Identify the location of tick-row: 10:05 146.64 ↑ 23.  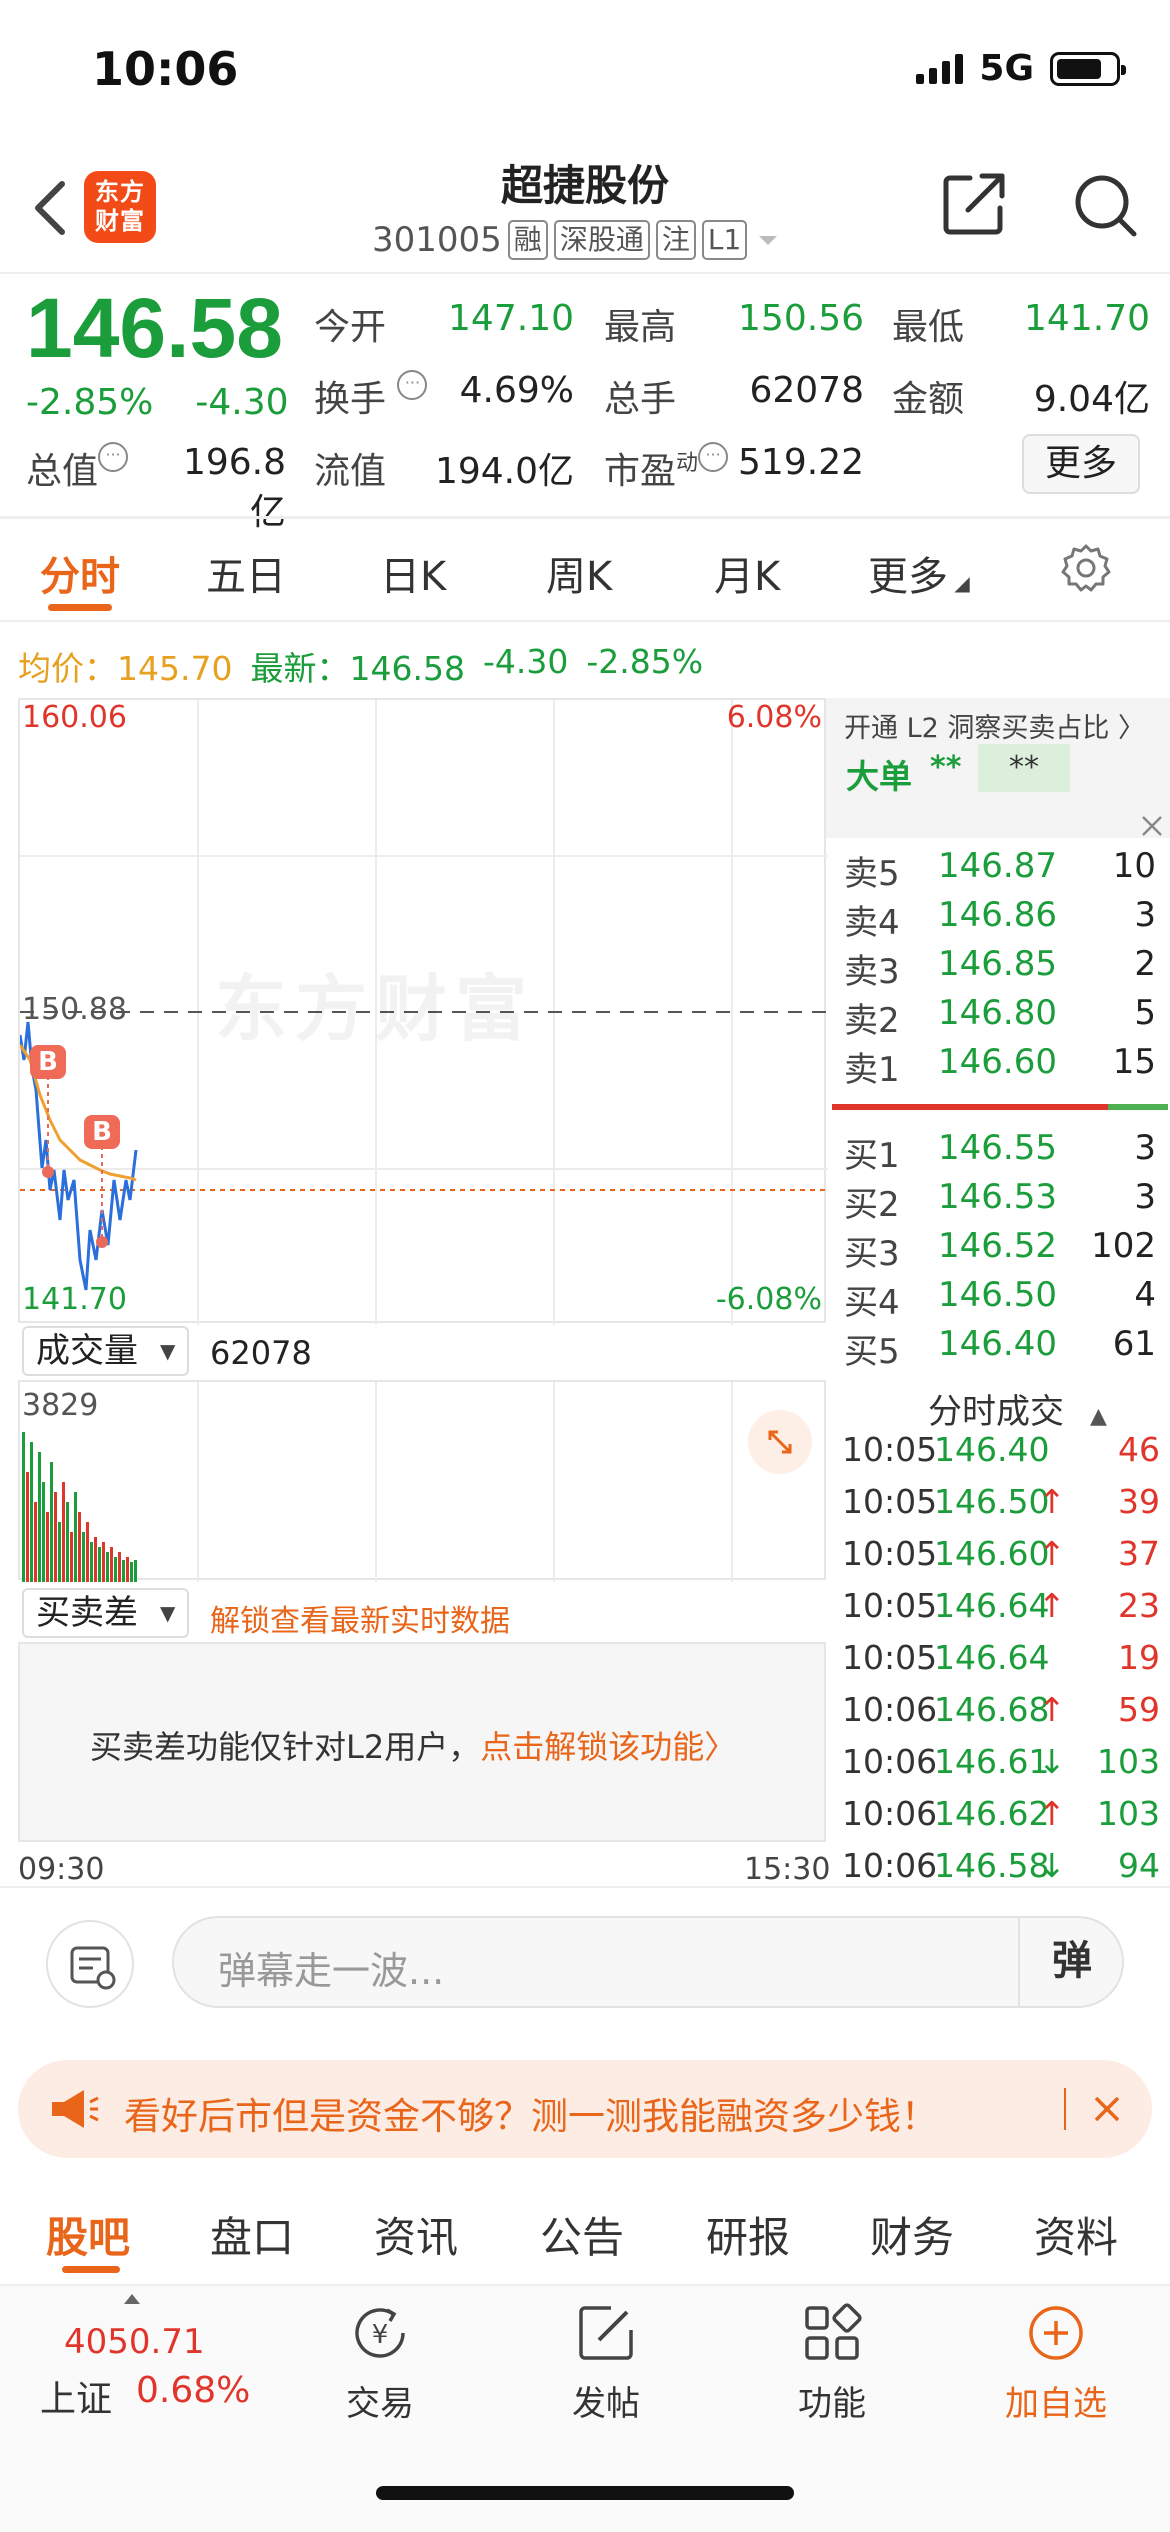
(1001, 1609).